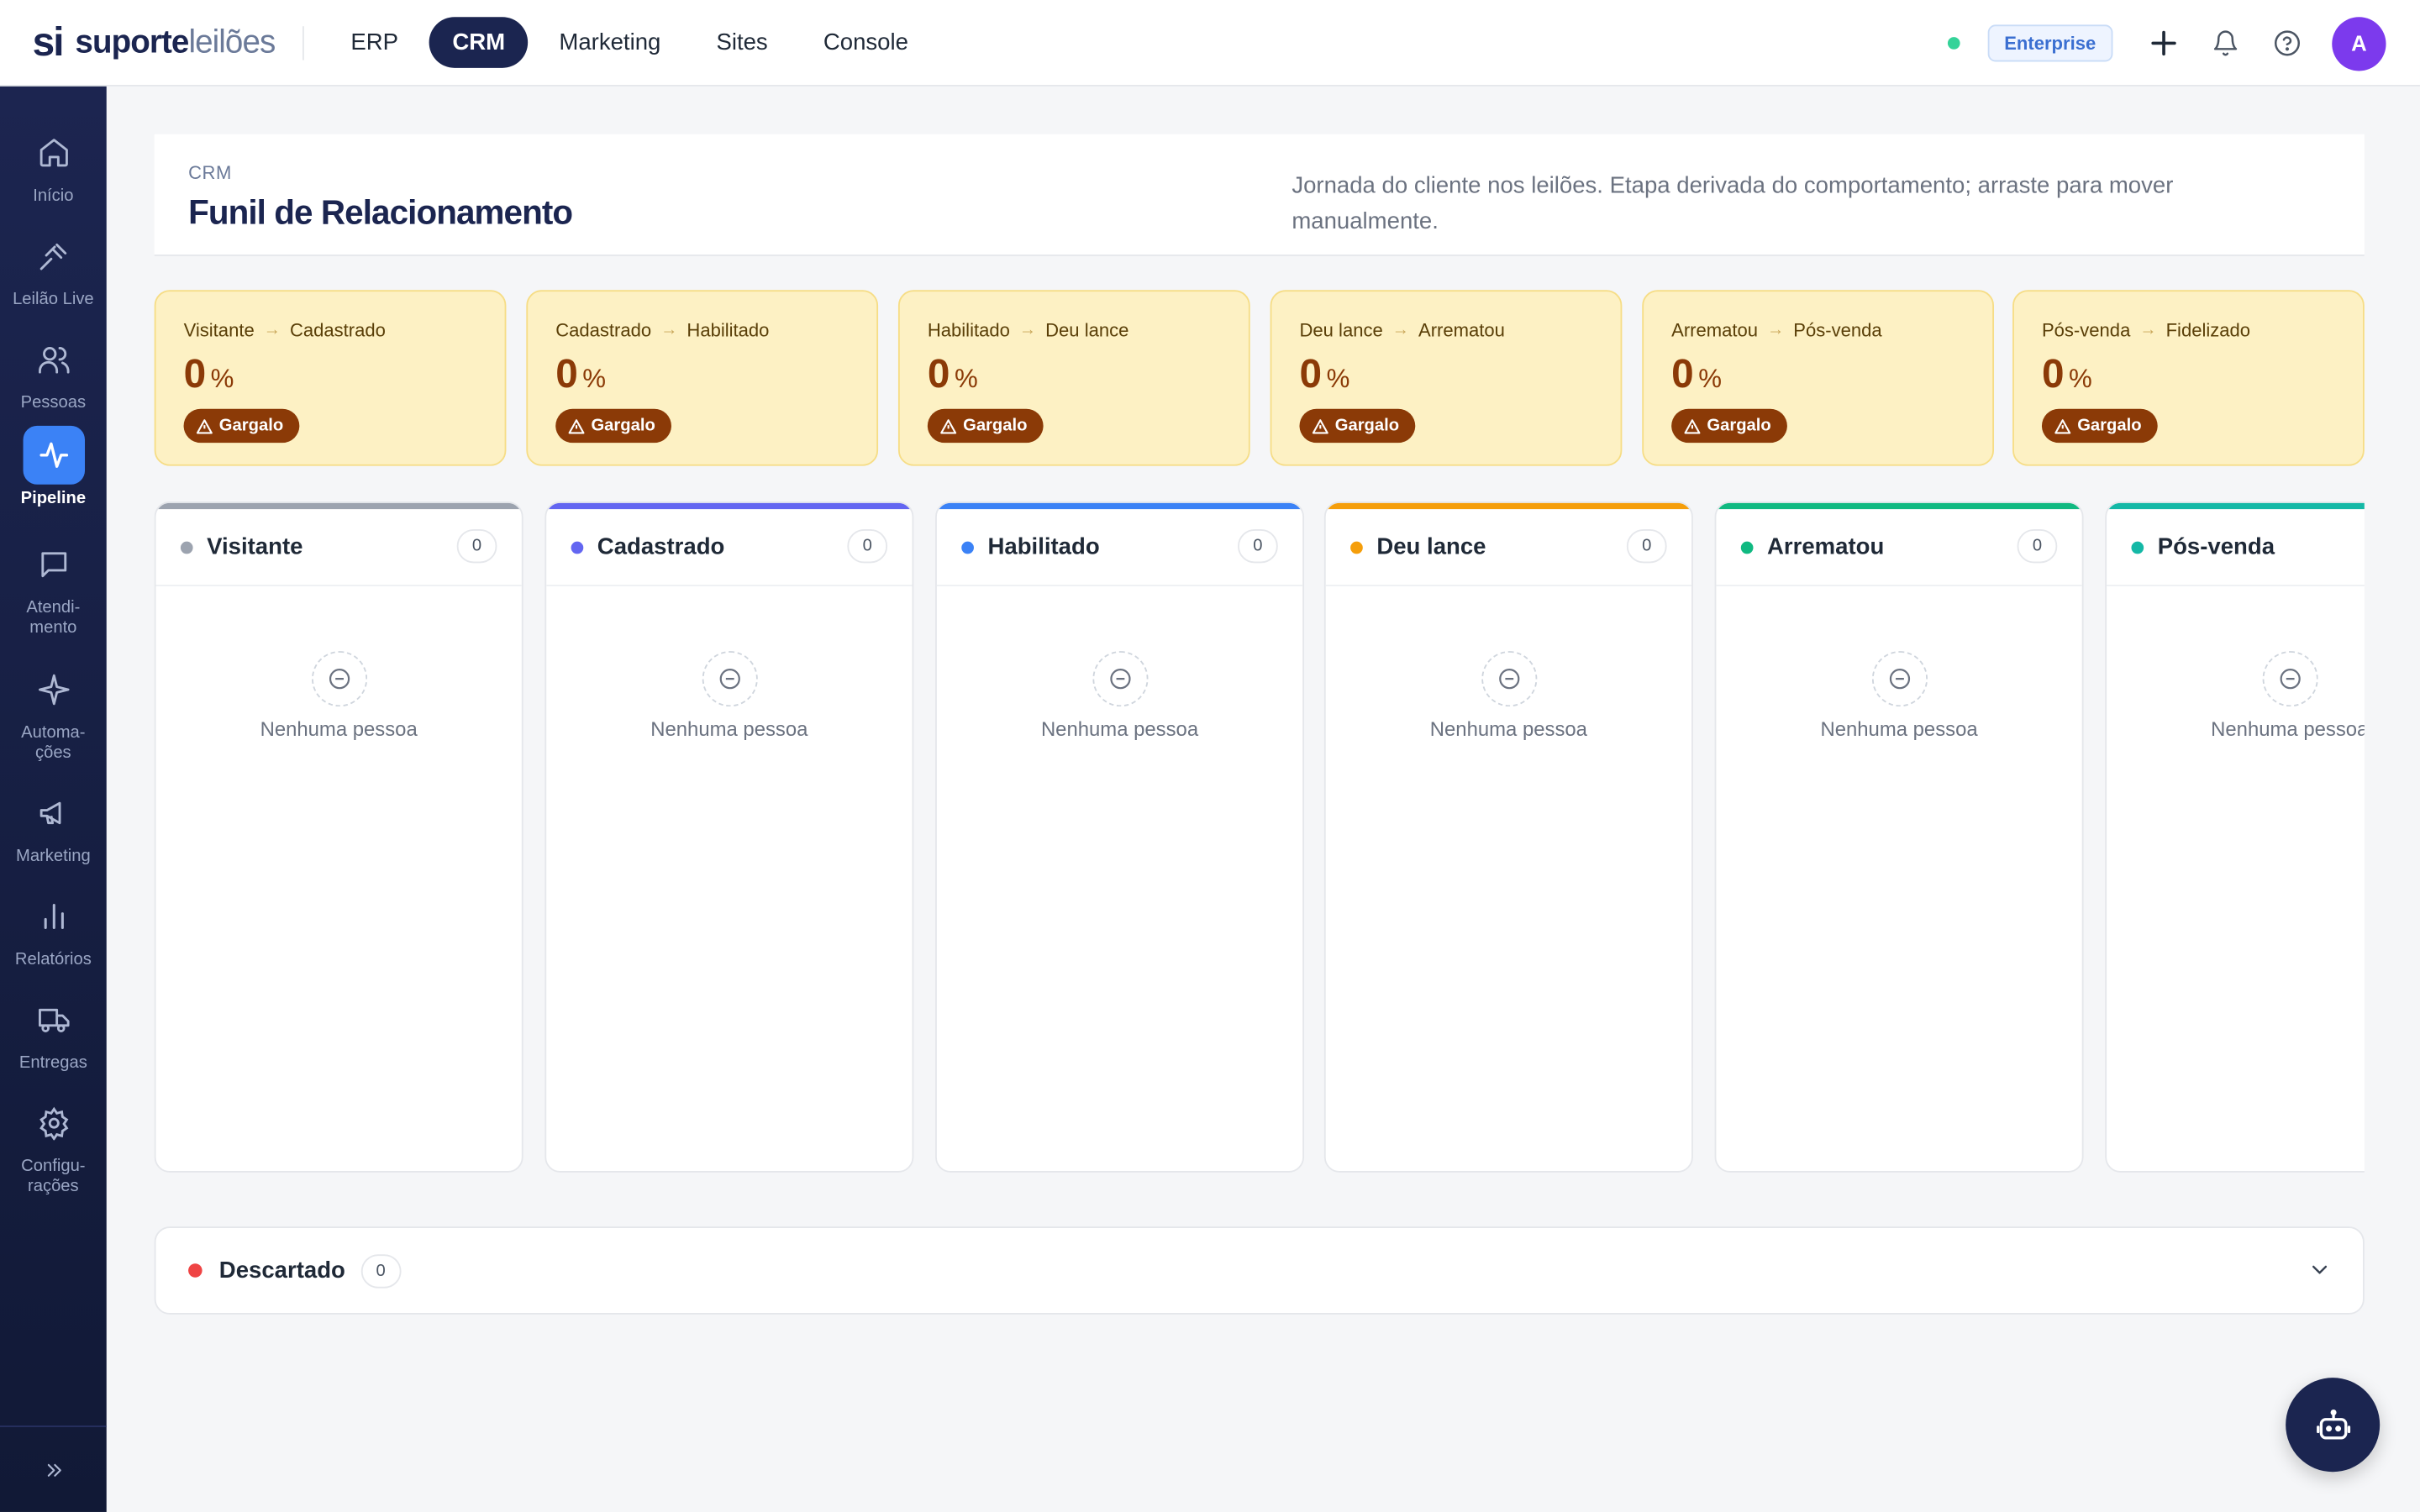 The height and width of the screenshot is (1512, 2420). Describe the element at coordinates (53, 359) in the screenshot. I see `users-icon` at that location.